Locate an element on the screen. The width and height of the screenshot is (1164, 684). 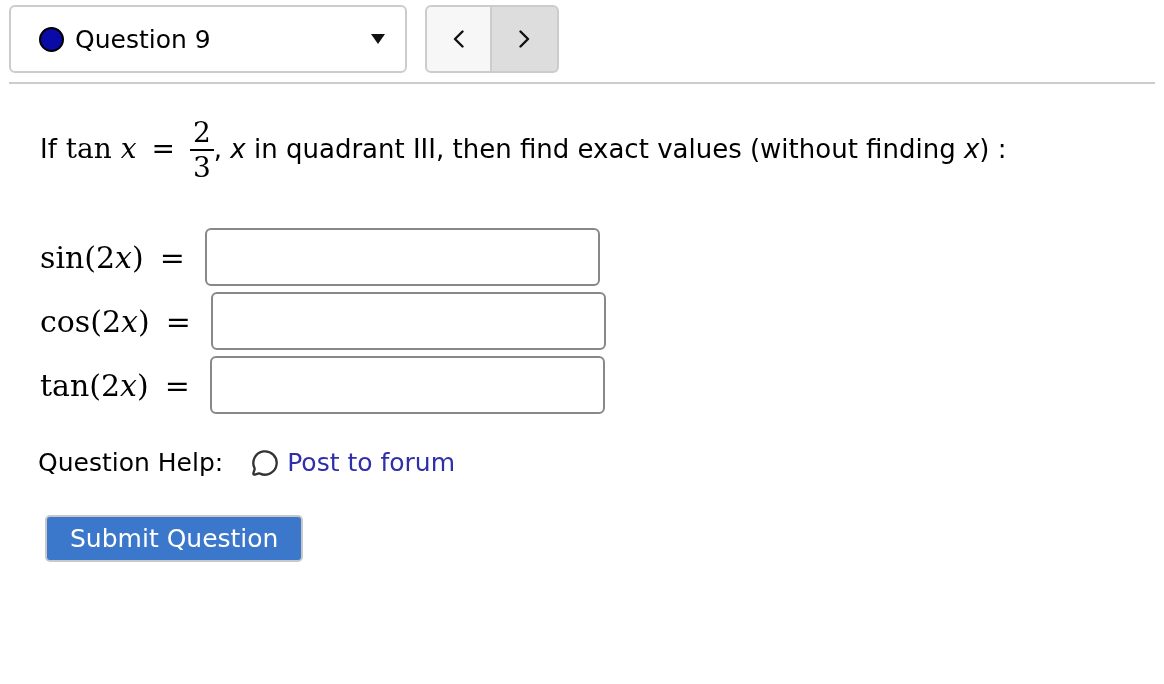
submit-button: Submit Question is located at coordinates (174, 538).